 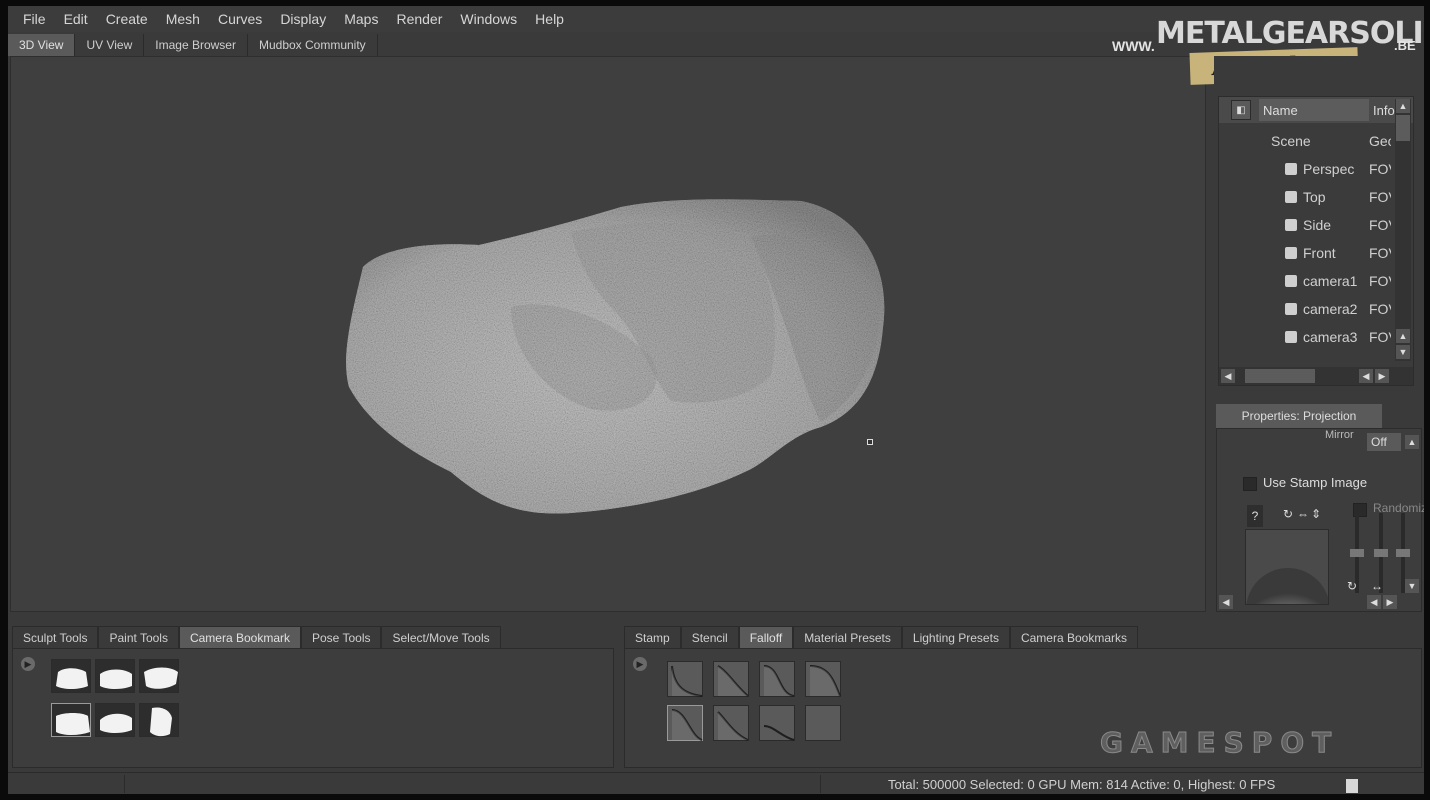 I want to click on menu-display: Display, so click(x=303, y=19).